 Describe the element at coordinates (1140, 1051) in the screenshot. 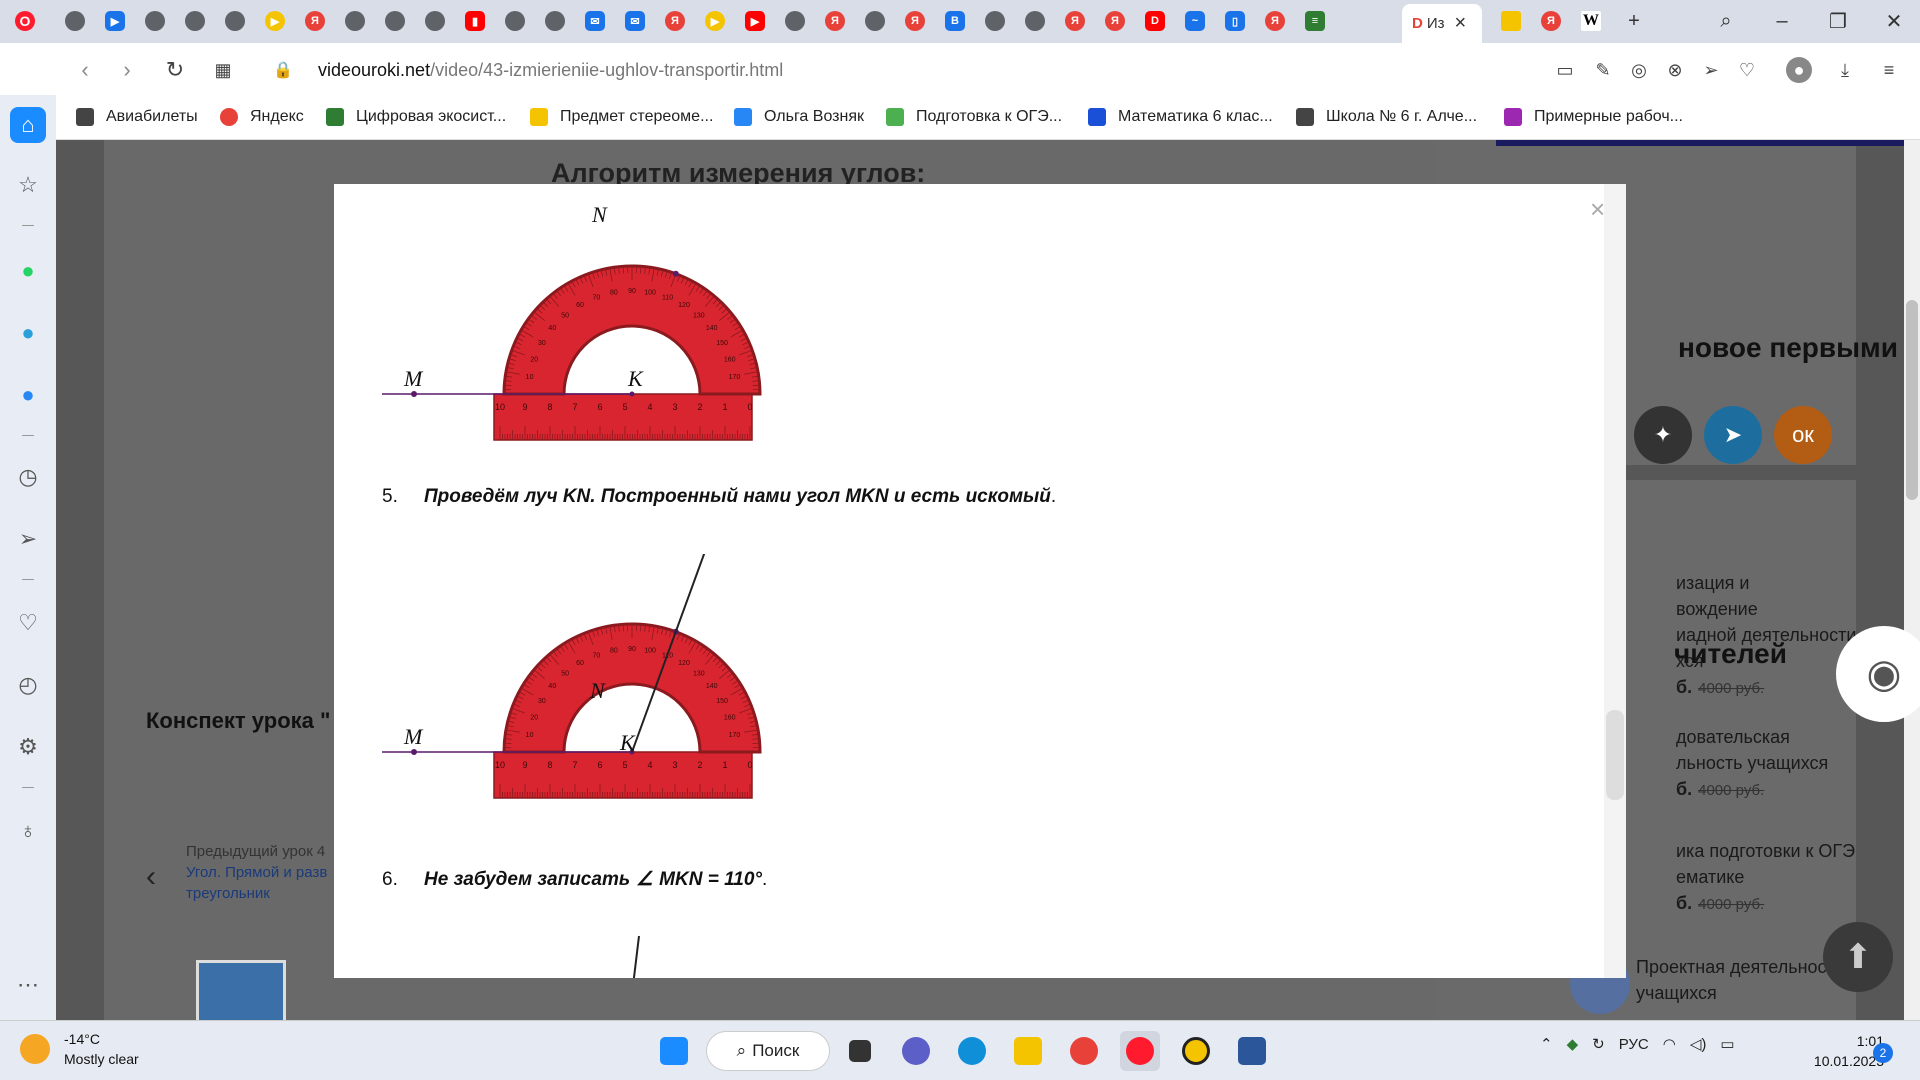

I see `opera-button` at that location.